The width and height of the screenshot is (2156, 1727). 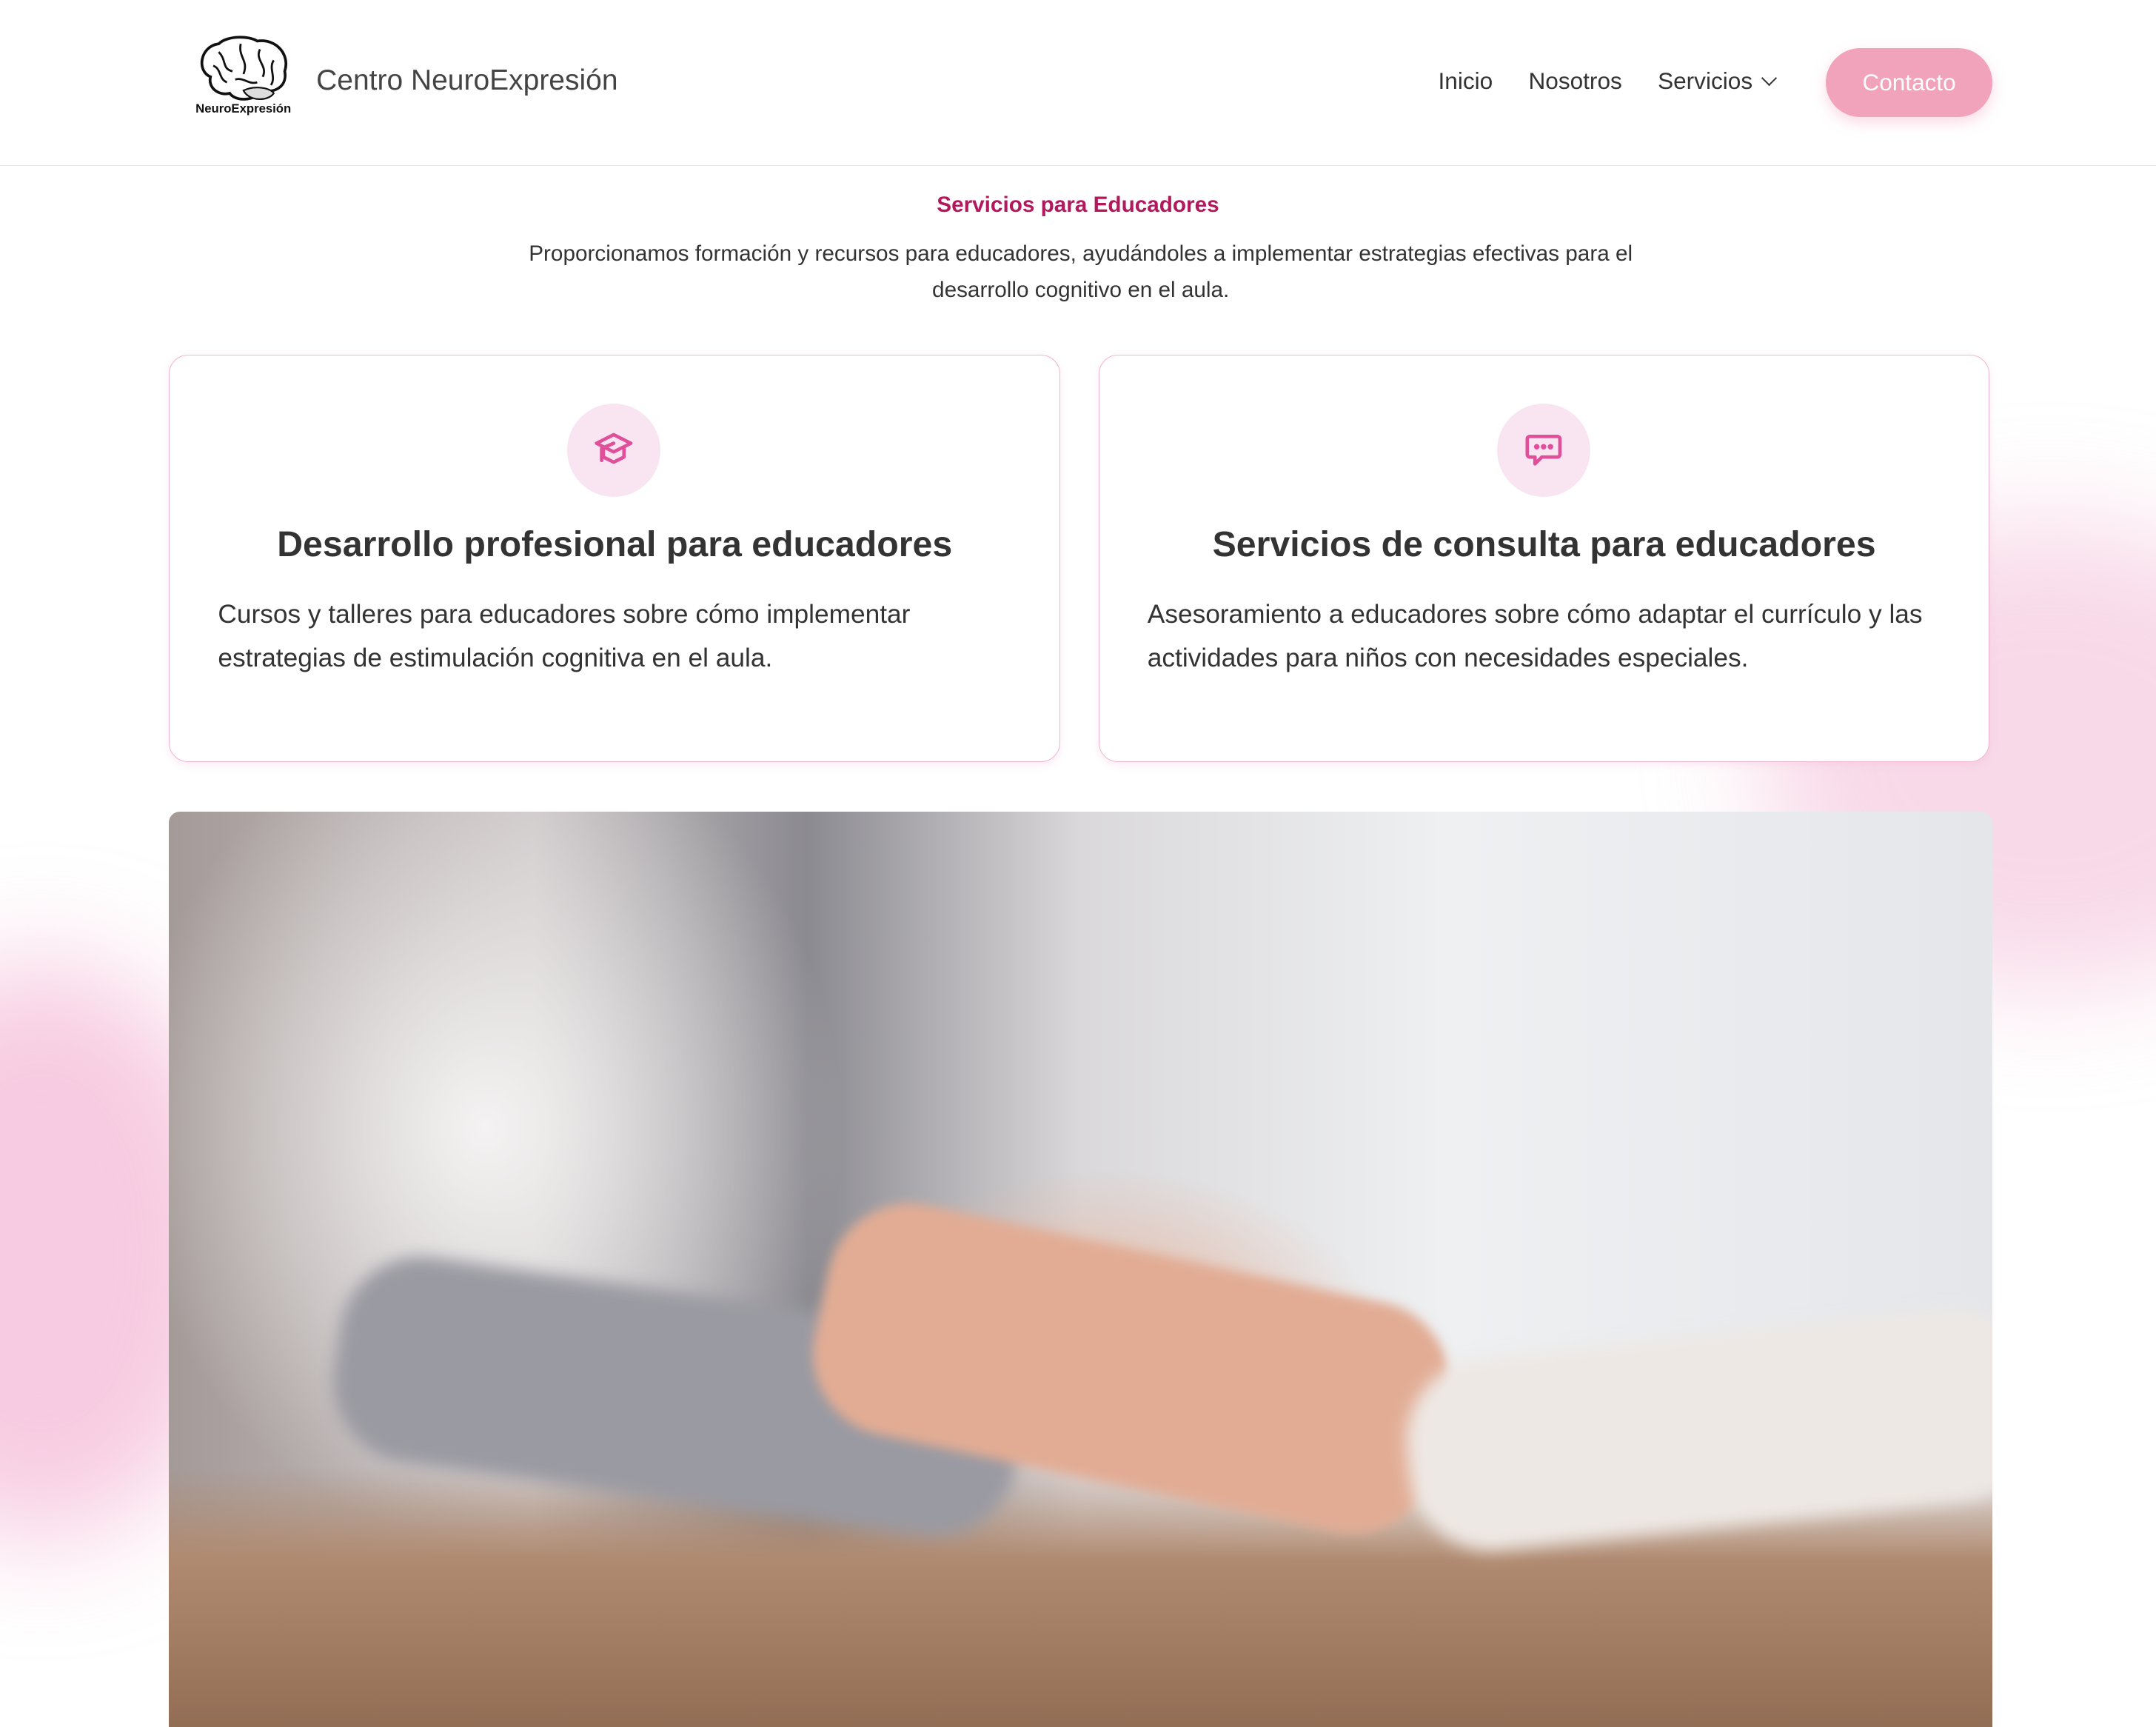 I want to click on card-title: Desarrollo profesional para educadores, so click(x=615, y=544).